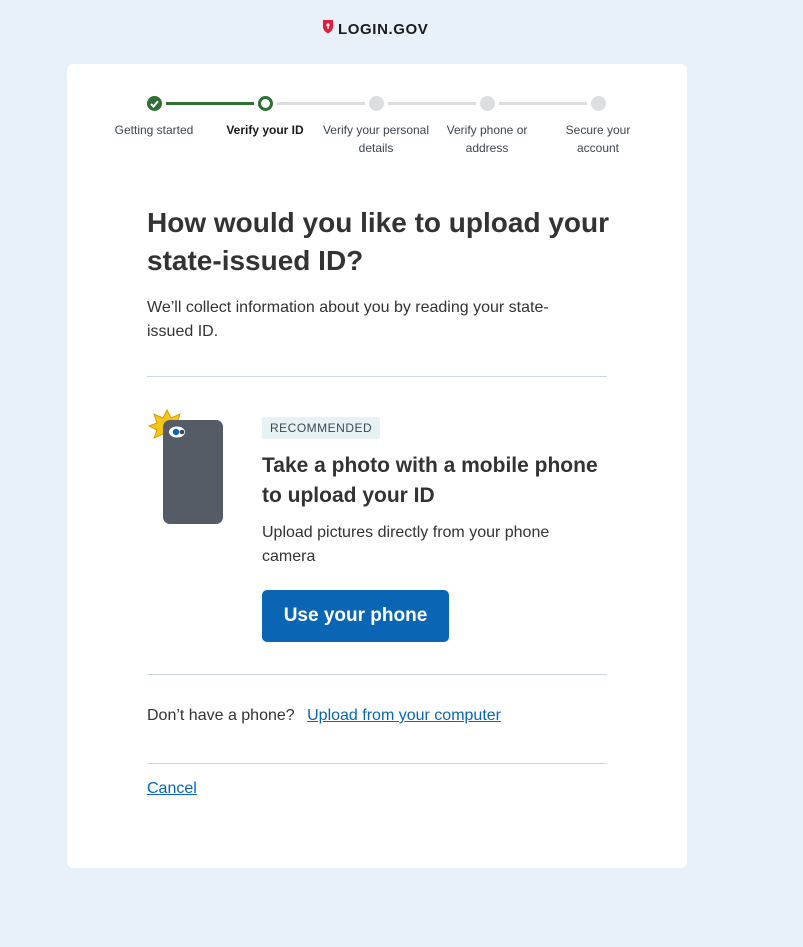 Image resolution: width=803 pixels, height=947 pixels. What do you see at coordinates (376, 139) in the screenshot?
I see `step-label-personal-details: Verify your personal details` at bounding box center [376, 139].